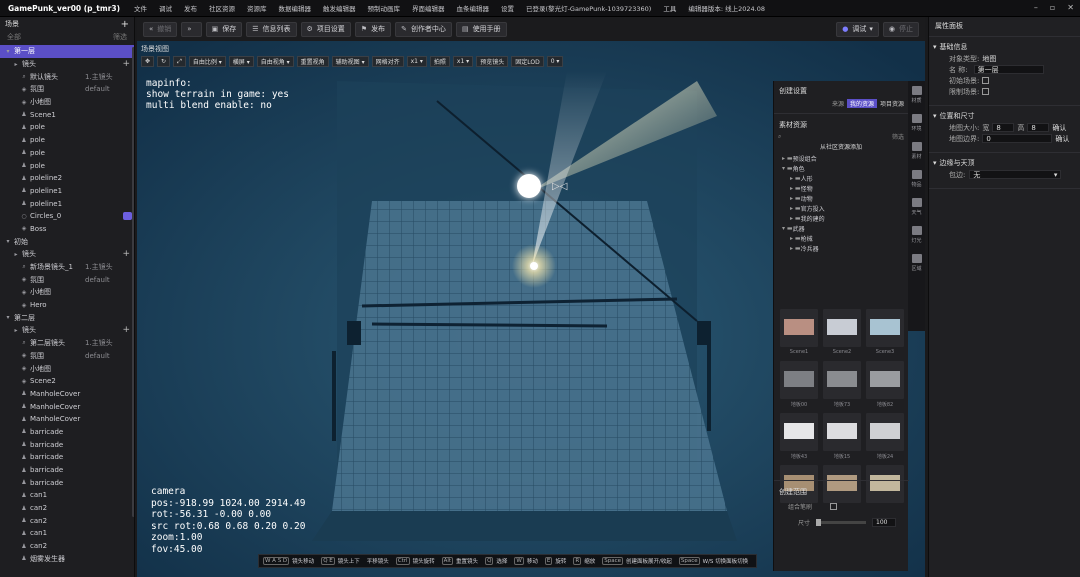 The width and height of the screenshot is (1080, 577). I want to click on helper-view-dropdown: 辅助视图 ▾, so click(350, 61).